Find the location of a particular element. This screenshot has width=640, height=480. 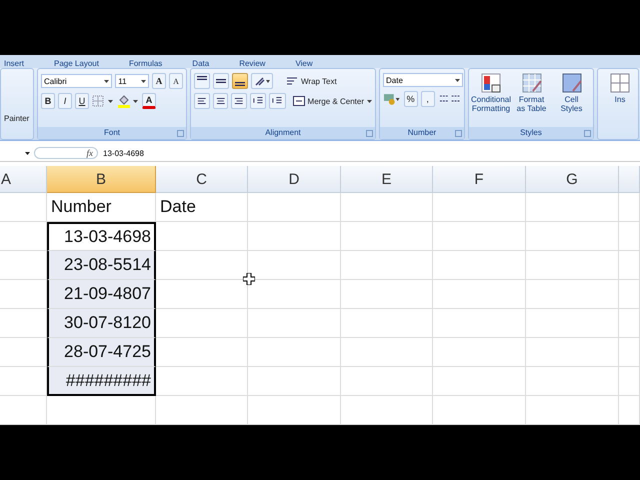

underline-button: U is located at coordinates (82, 101).